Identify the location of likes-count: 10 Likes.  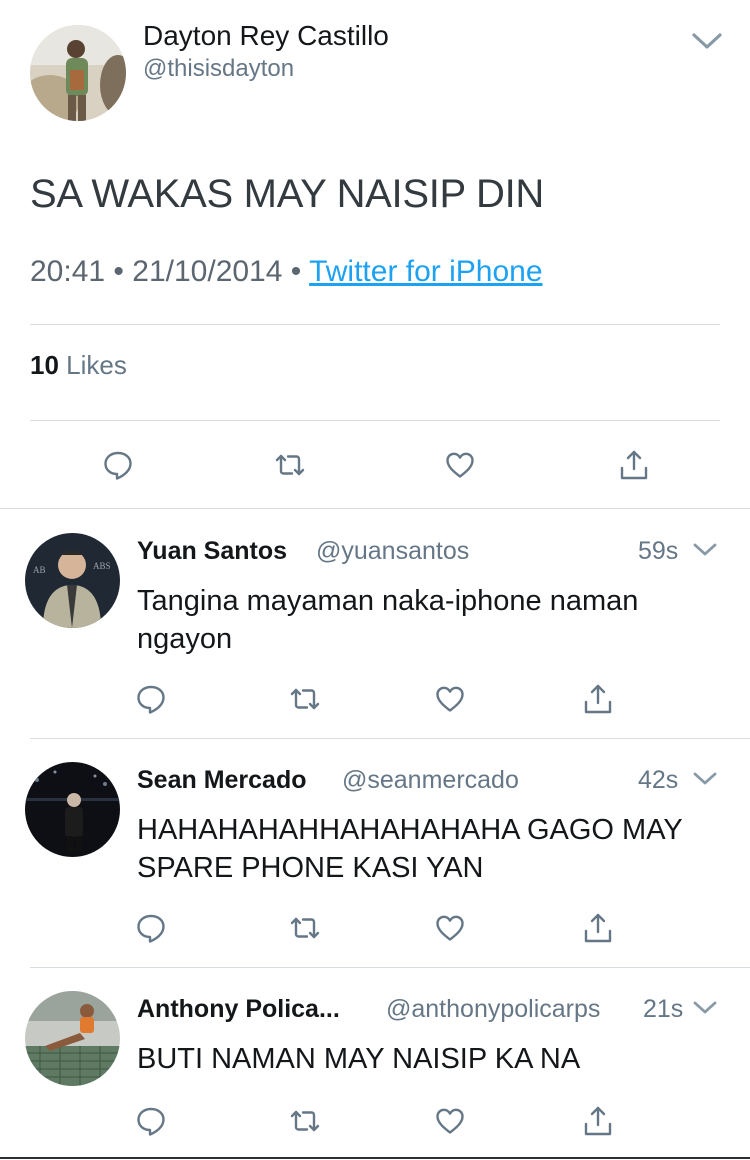
(78, 365).